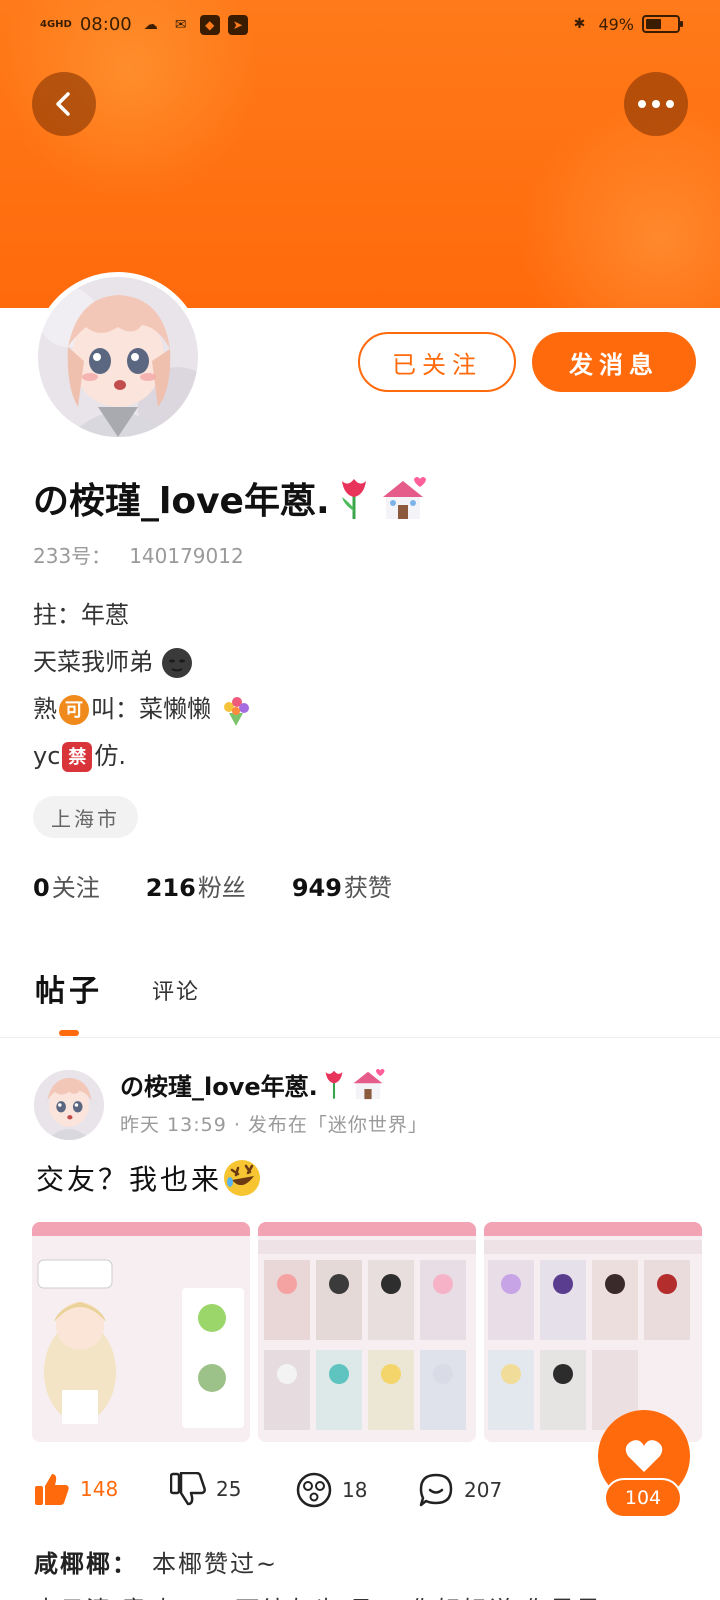 The height and width of the screenshot is (1600, 720). I want to click on like-action: 148, so click(76, 1489).